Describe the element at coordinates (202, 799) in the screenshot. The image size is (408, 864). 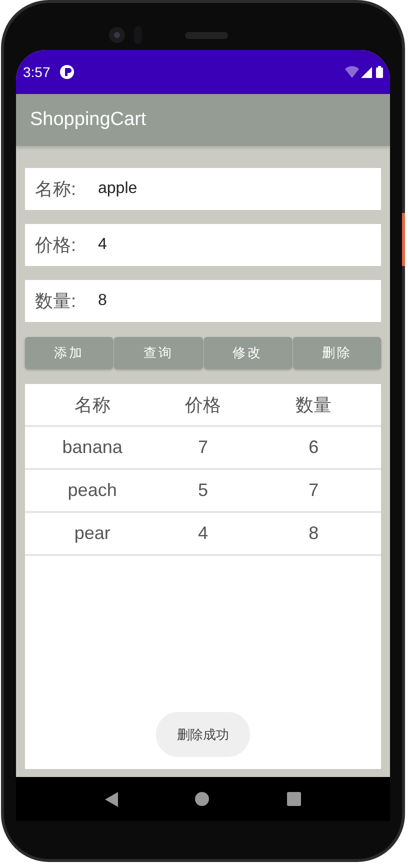
I see `home-icon` at that location.